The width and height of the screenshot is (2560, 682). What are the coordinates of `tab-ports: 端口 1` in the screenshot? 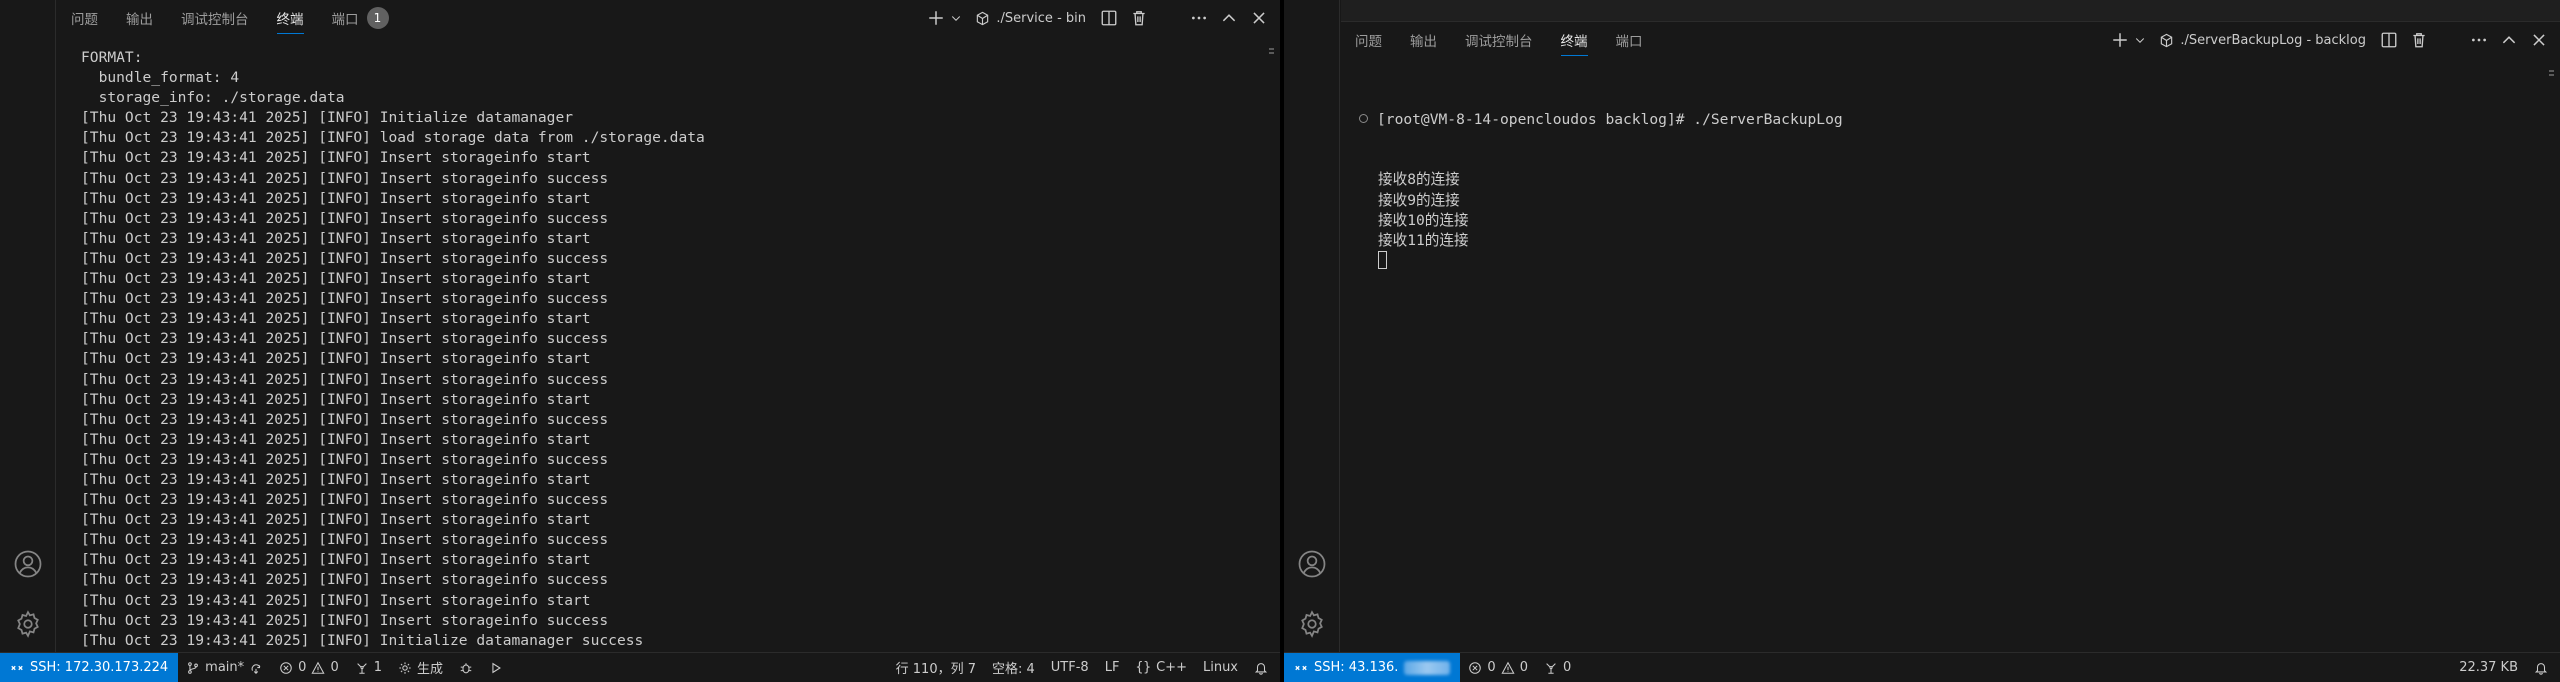 It's located at (360, 18).